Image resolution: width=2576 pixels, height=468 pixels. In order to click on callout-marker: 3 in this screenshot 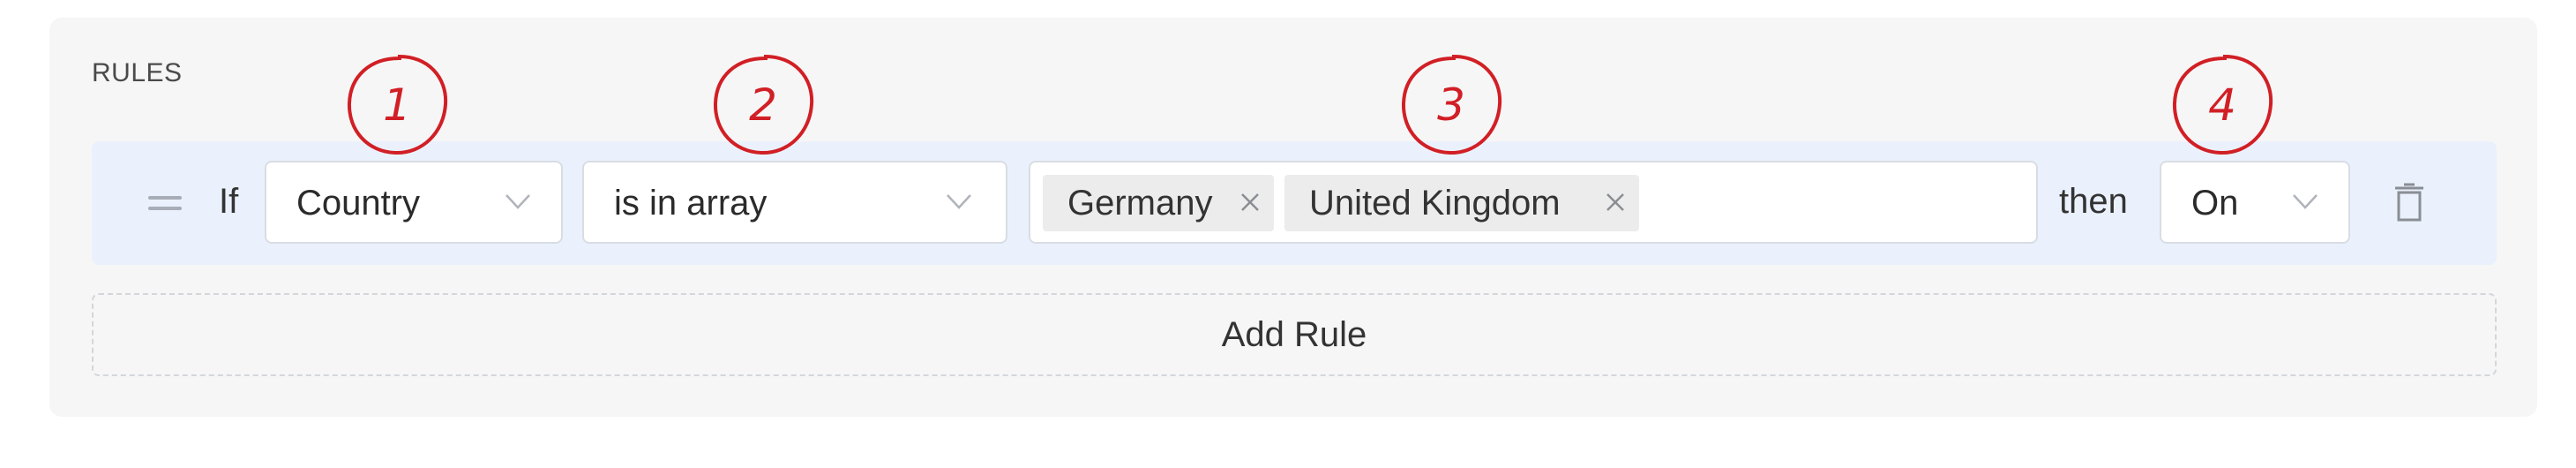, I will do `click(1451, 105)`.